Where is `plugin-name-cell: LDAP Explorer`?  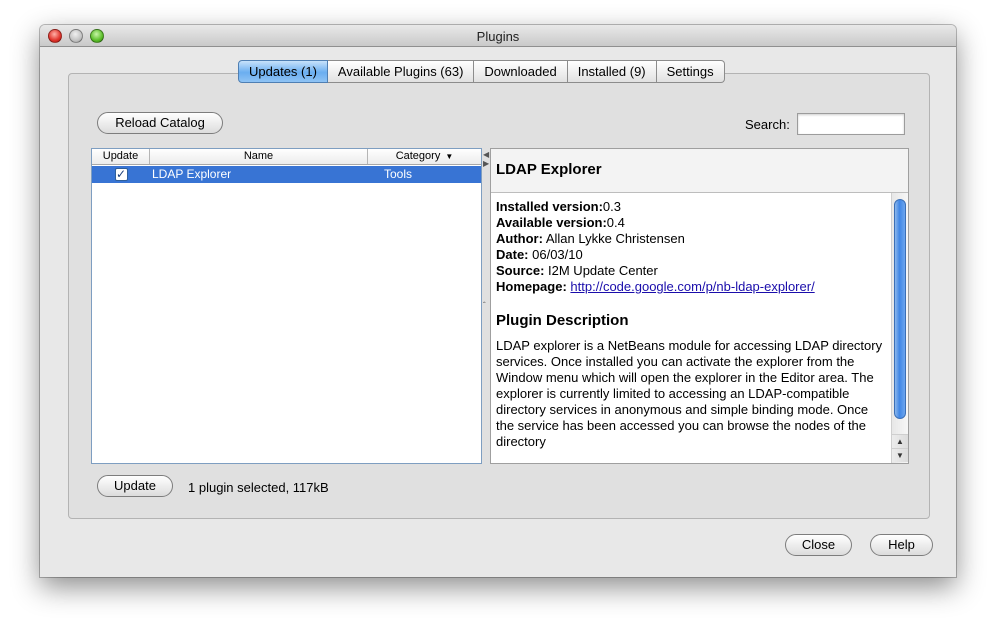 plugin-name-cell: LDAP Explorer is located at coordinates (192, 174).